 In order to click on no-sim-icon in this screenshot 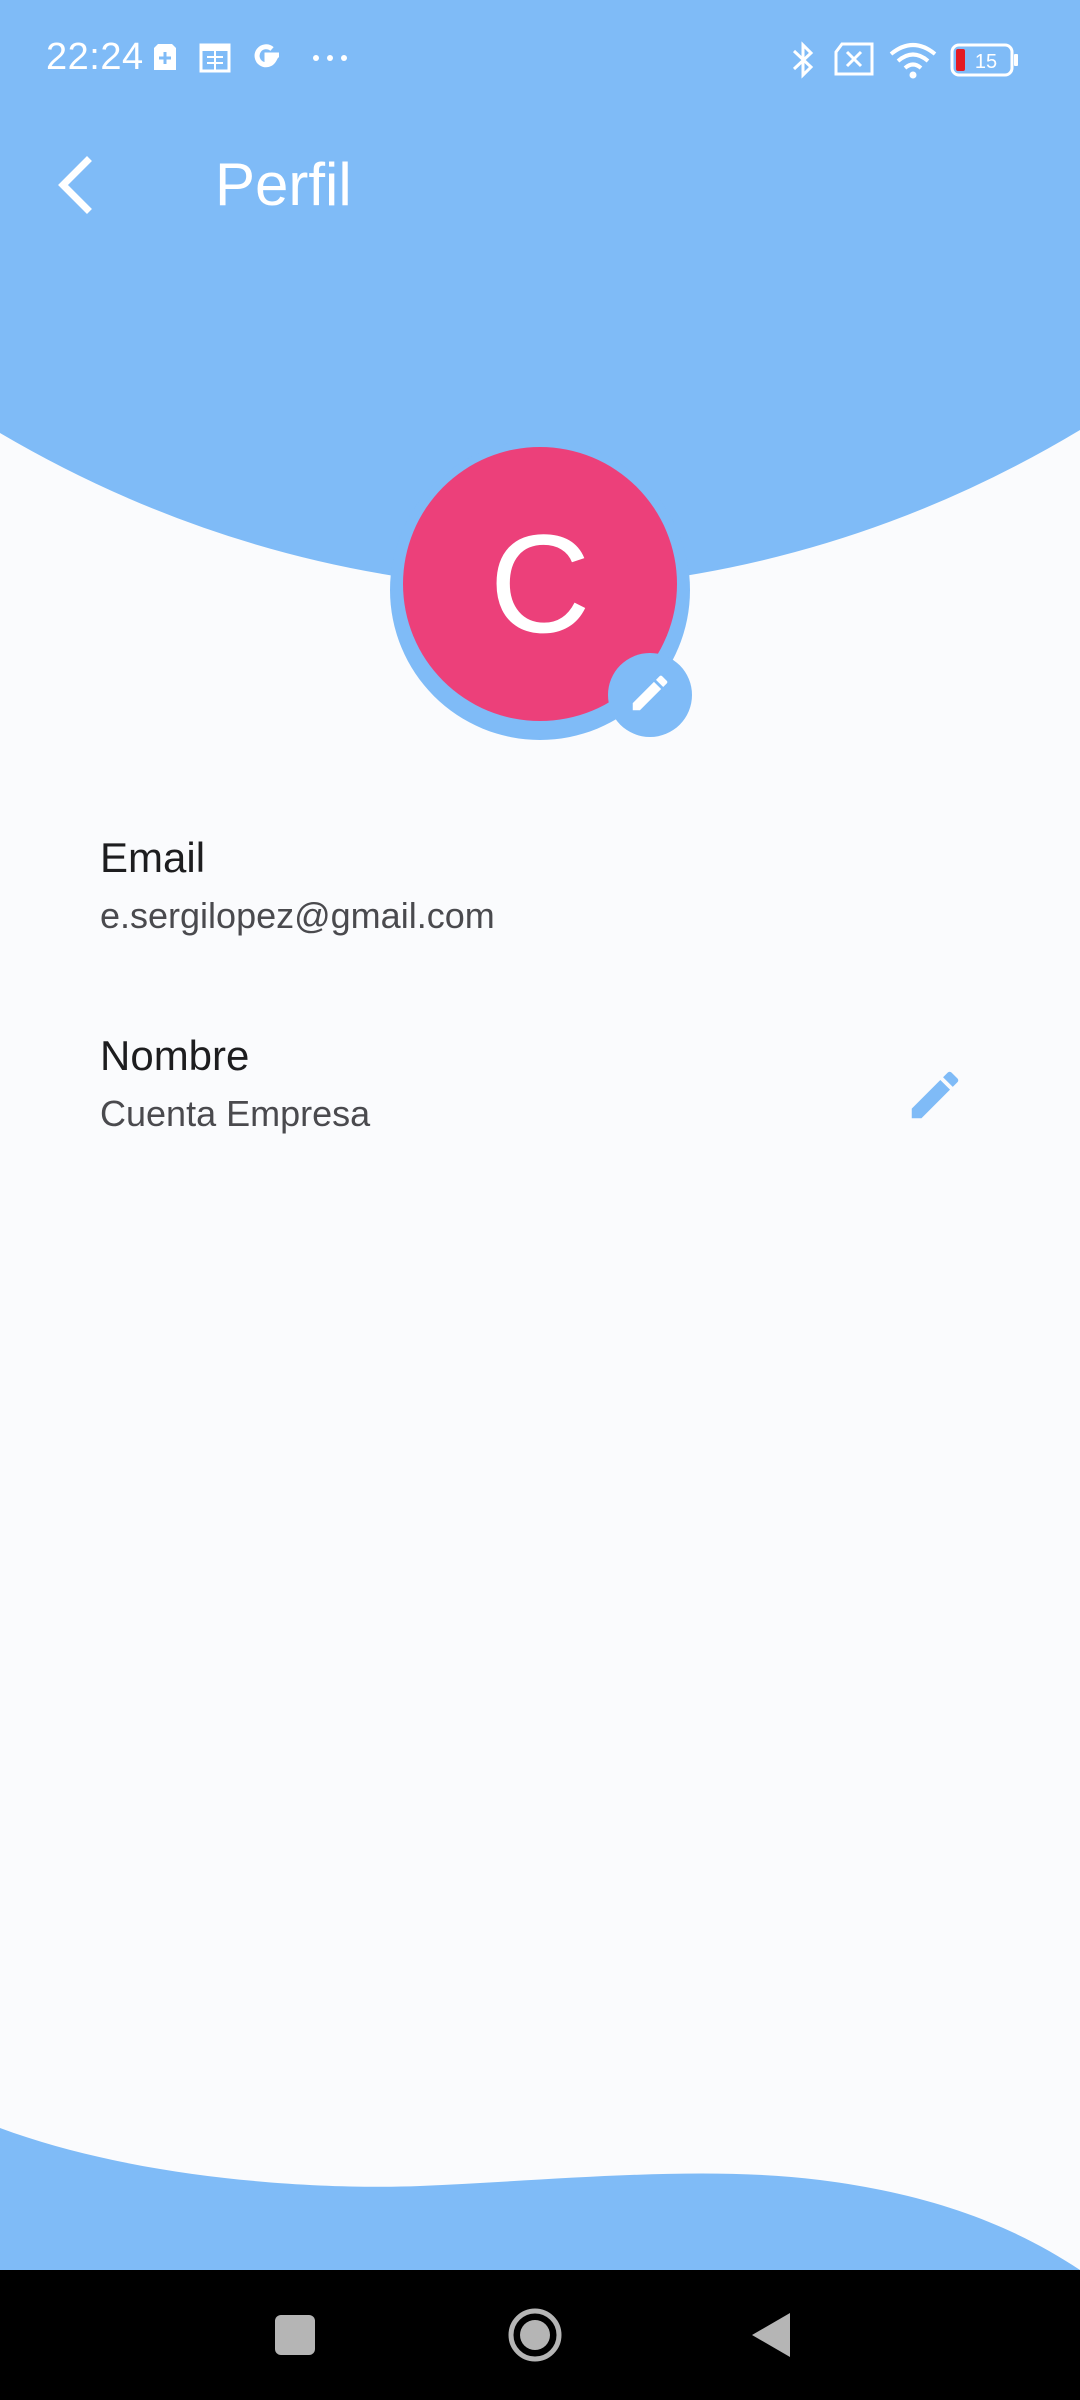, I will do `click(854, 61)`.